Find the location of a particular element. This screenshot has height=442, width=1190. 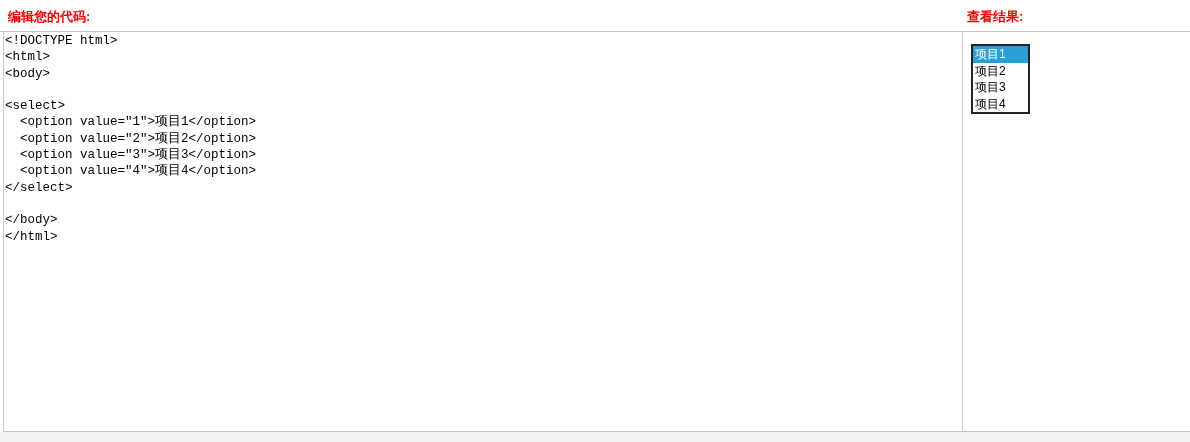

select-listbox: 项目1 项目2 项目3 项目4 is located at coordinates (1000, 79).